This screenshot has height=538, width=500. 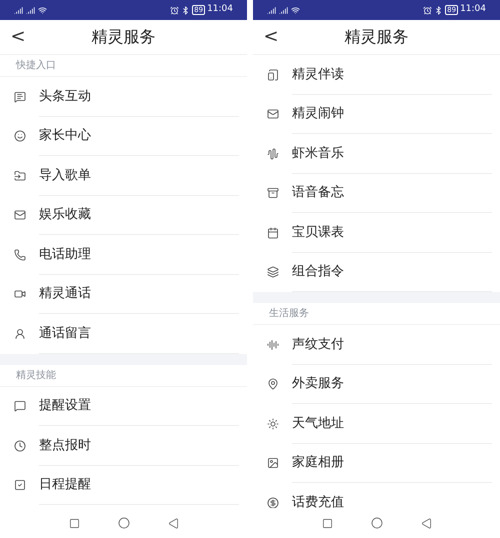 I want to click on location-pin-icon, so click(x=273, y=384).